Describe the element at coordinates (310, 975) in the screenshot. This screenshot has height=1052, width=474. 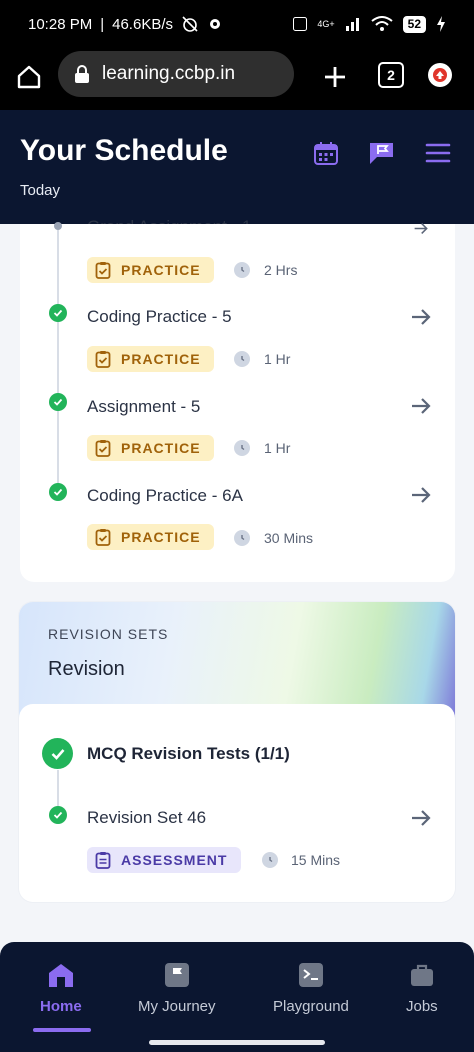
I see `terminal-icon` at that location.